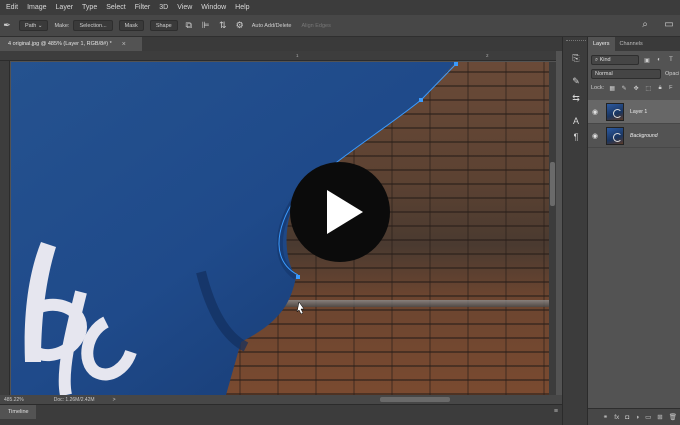 The width and height of the screenshot is (680, 425). I want to click on lock-row: Lock: ▦ ✎ ✥ ⬚ 🔒︎ F, so click(634, 88).